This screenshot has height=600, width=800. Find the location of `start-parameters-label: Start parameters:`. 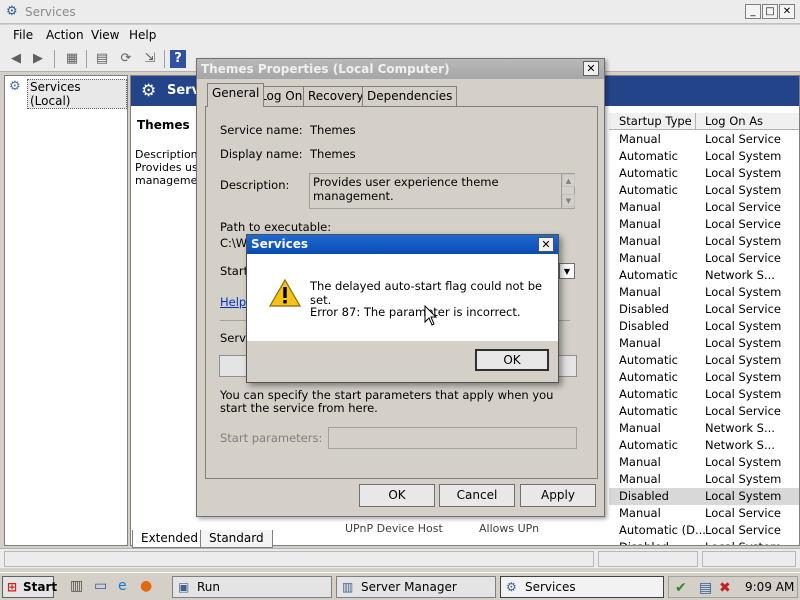

start-parameters-label: Start parameters: is located at coordinates (271, 438).